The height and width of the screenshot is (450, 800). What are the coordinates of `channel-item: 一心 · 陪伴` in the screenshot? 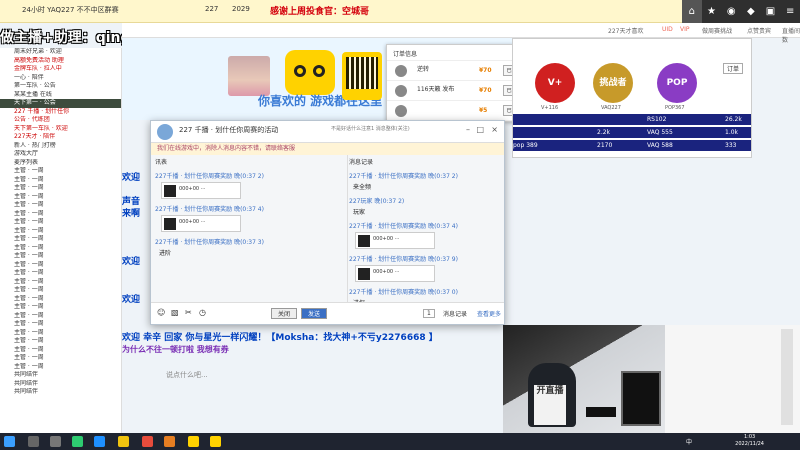 It's located at (60, 78).